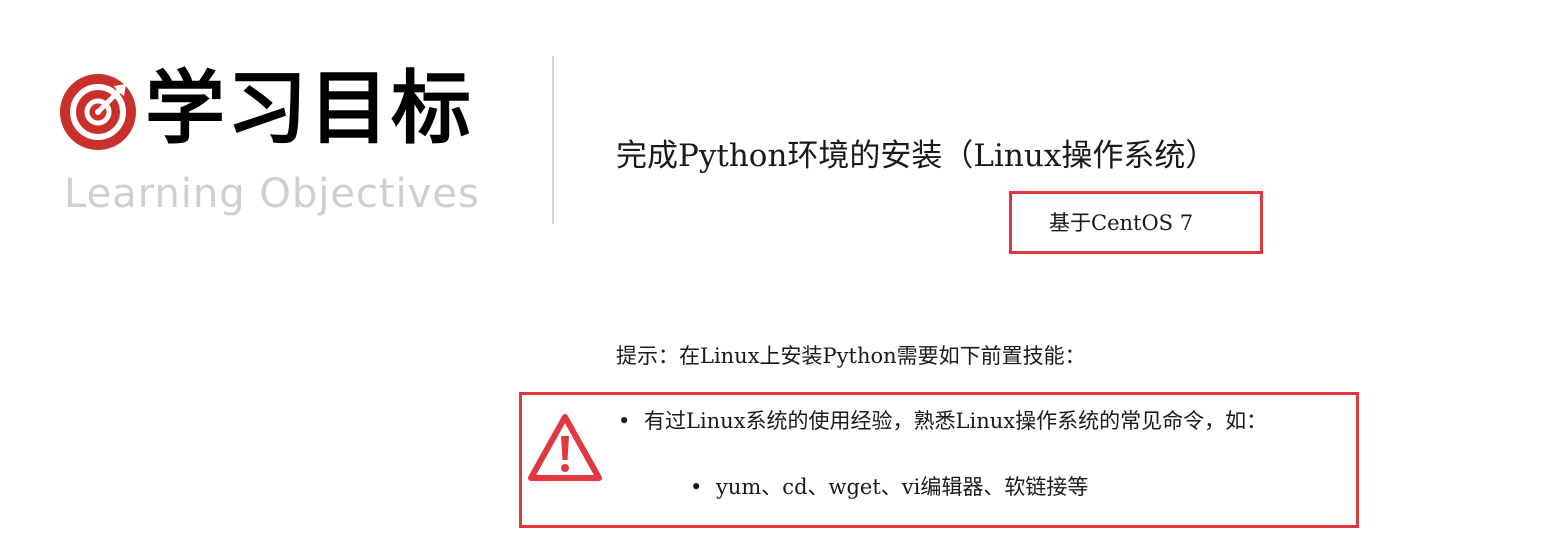 The image size is (1542, 559). What do you see at coordinates (98, 112) in the screenshot?
I see `target-icon` at bounding box center [98, 112].